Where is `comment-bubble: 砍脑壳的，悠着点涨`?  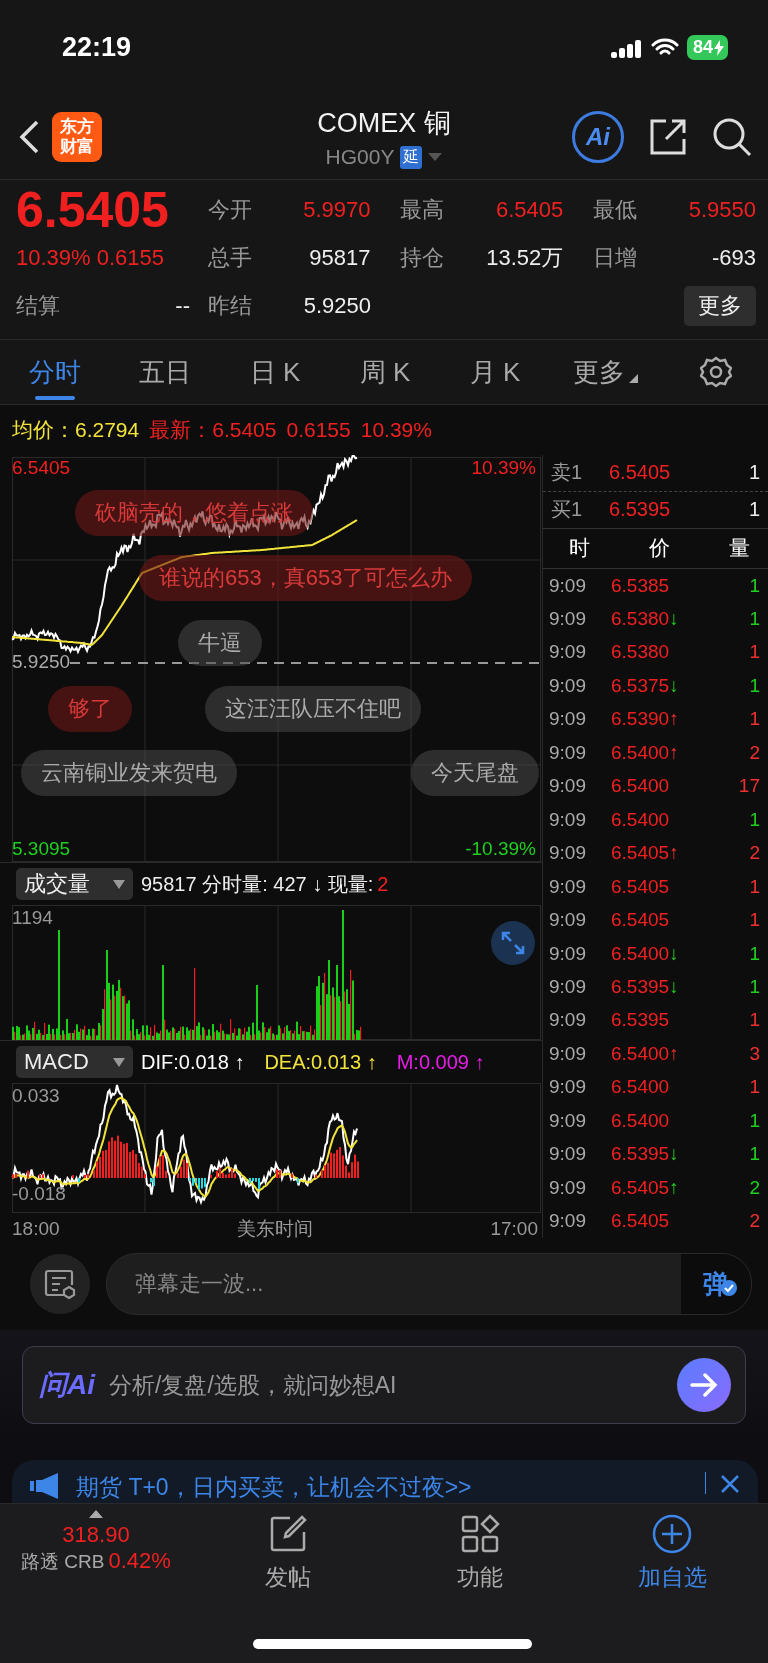
comment-bubble: 砍脑壳的，悠着点涨 is located at coordinates (194, 513).